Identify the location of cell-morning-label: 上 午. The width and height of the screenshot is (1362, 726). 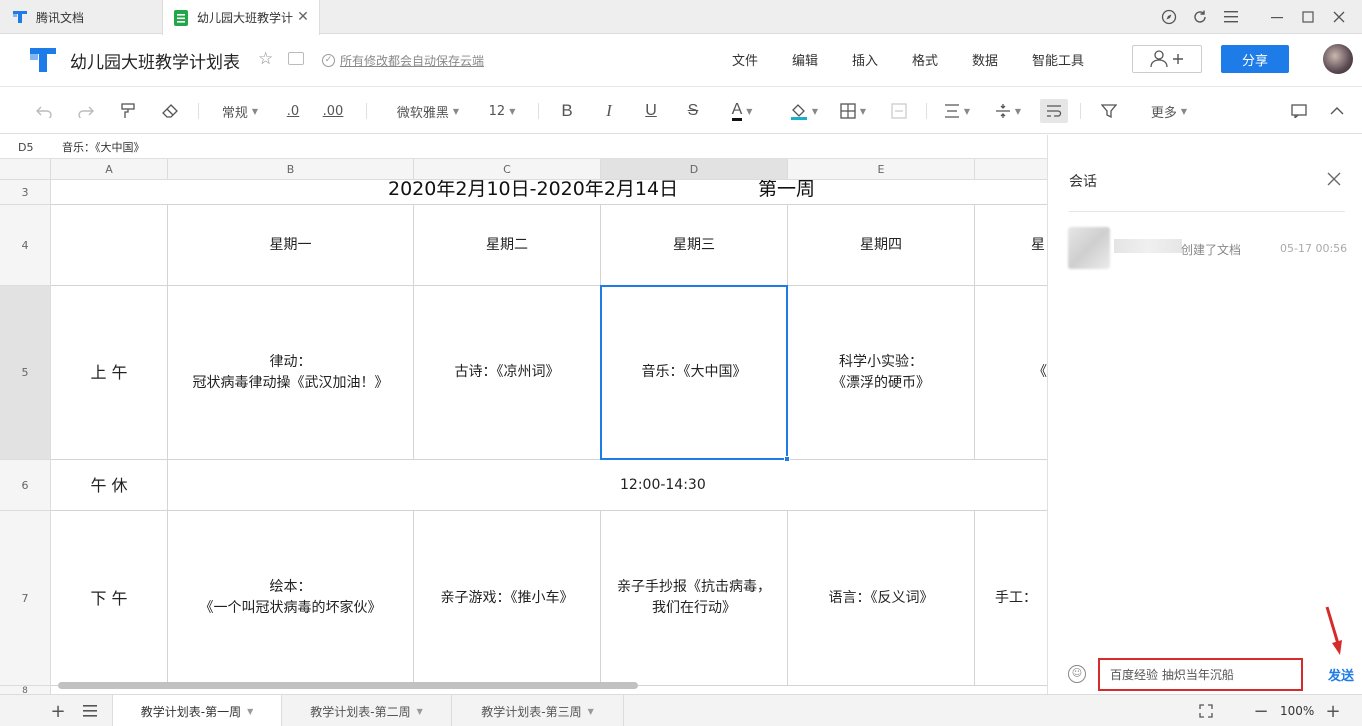
(109, 373).